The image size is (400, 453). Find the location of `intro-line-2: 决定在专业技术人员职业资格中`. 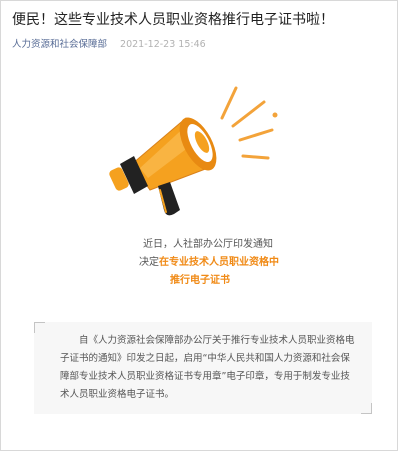

intro-line-2: 决定在专业技术人员职业资格中 is located at coordinates (200, 263).